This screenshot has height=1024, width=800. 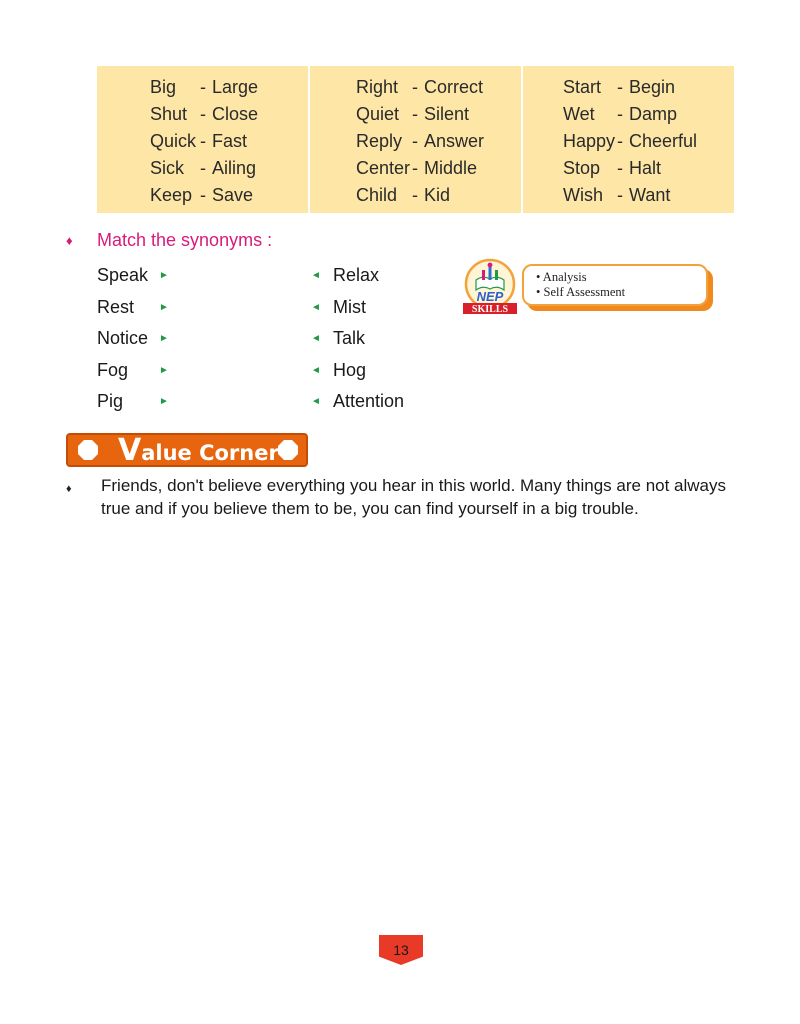 I want to click on left-word: Speak, so click(x=123, y=275).